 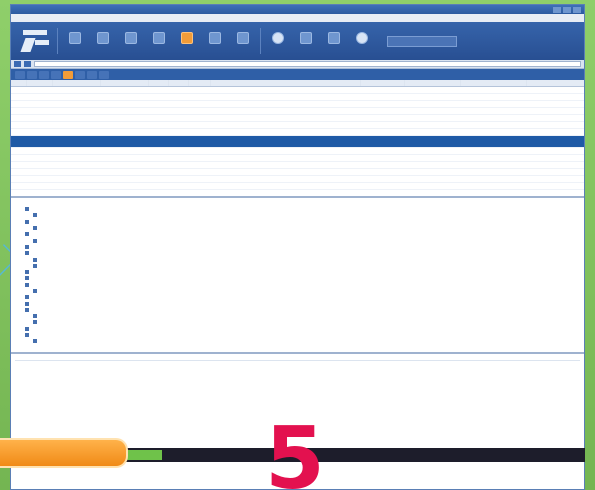 What do you see at coordinates (295, 449) in the screenshot?
I see `step-number: 5` at bounding box center [295, 449].